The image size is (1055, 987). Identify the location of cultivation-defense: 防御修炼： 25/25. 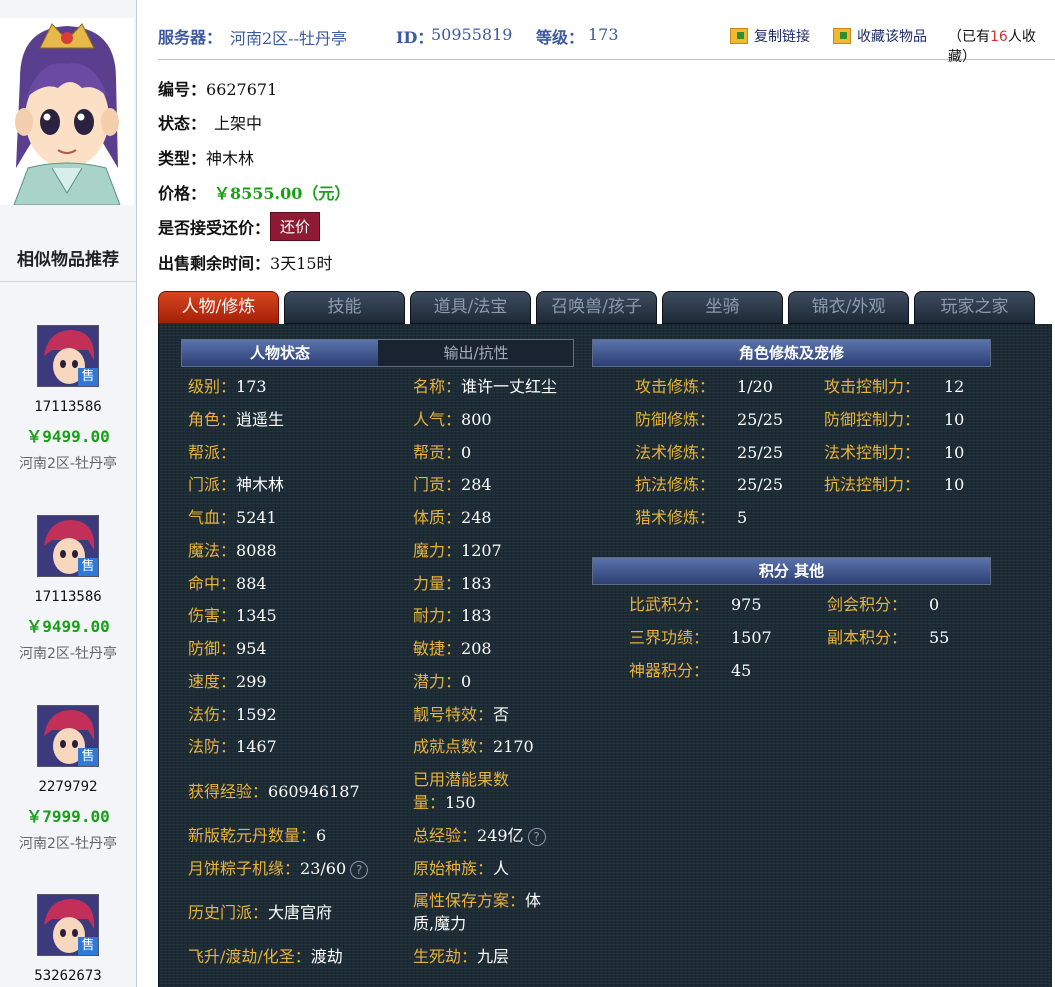
(709, 419).